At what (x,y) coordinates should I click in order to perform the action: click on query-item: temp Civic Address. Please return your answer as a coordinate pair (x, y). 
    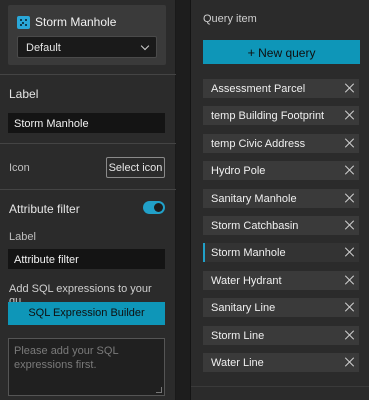
    Looking at the image, I should click on (281, 143).